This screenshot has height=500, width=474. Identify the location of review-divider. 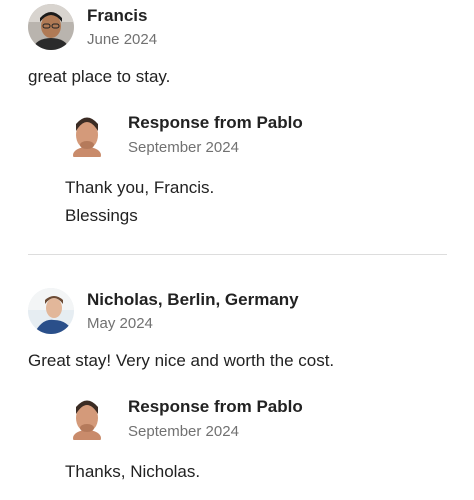
(237, 254).